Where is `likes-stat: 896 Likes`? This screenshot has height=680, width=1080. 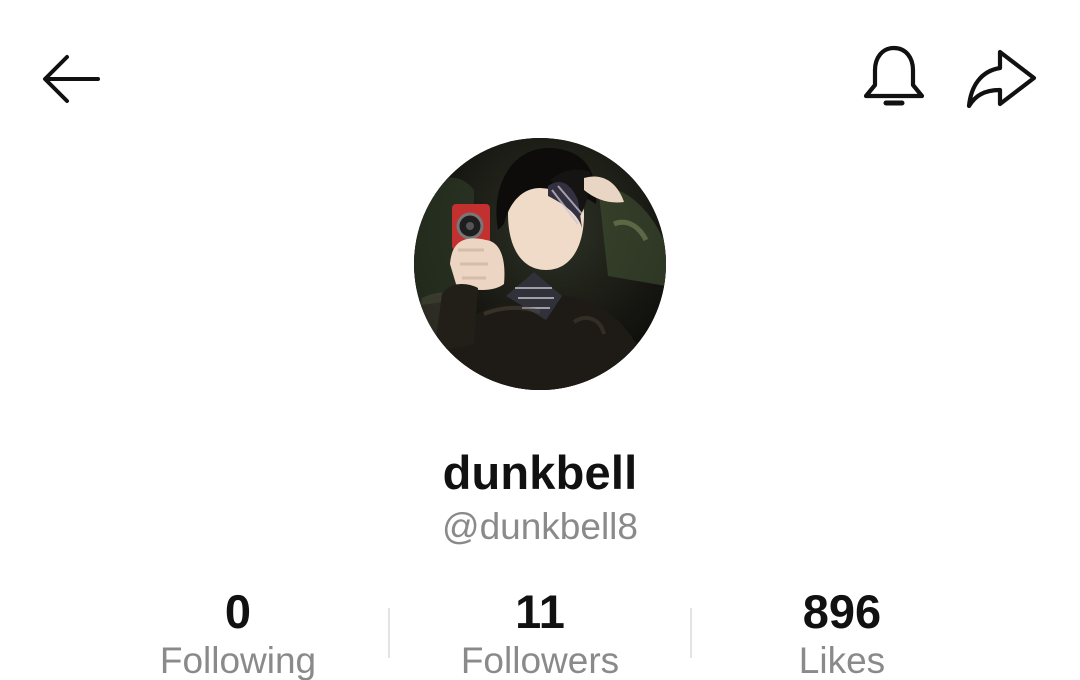
likes-stat: 896 Likes is located at coordinates (842, 632).